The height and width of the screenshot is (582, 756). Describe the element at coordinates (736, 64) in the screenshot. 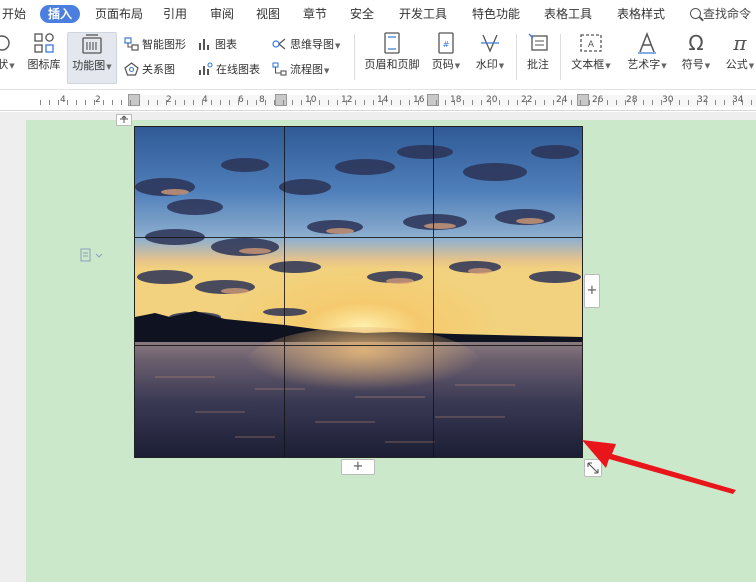

I see `formula-label: 公式` at that location.